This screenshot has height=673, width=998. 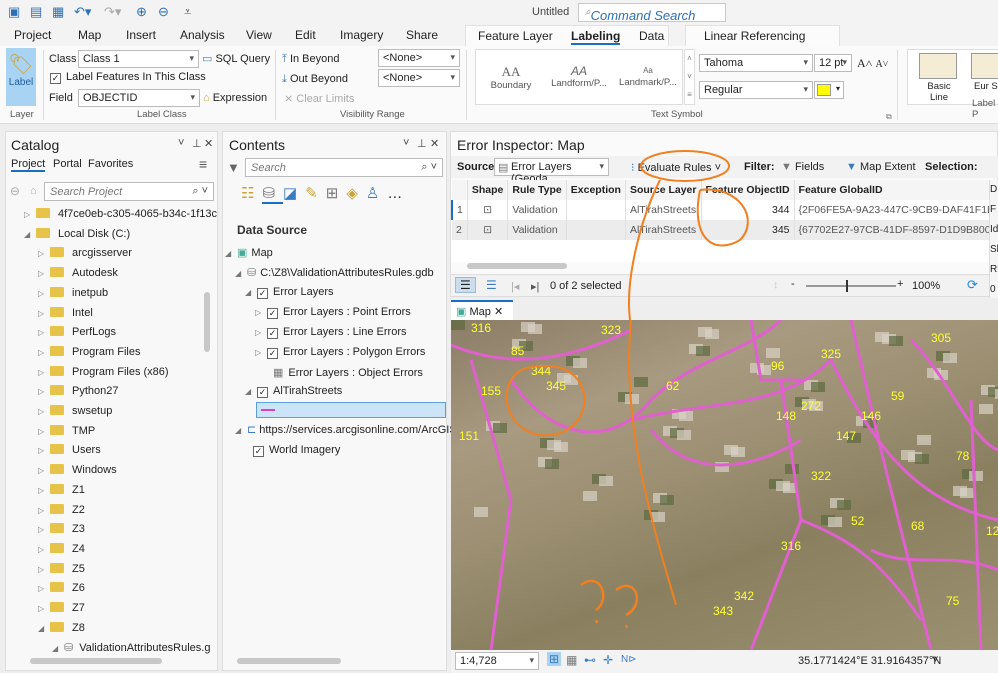 I want to click on home-icon: ⌂, so click(x=33, y=191).